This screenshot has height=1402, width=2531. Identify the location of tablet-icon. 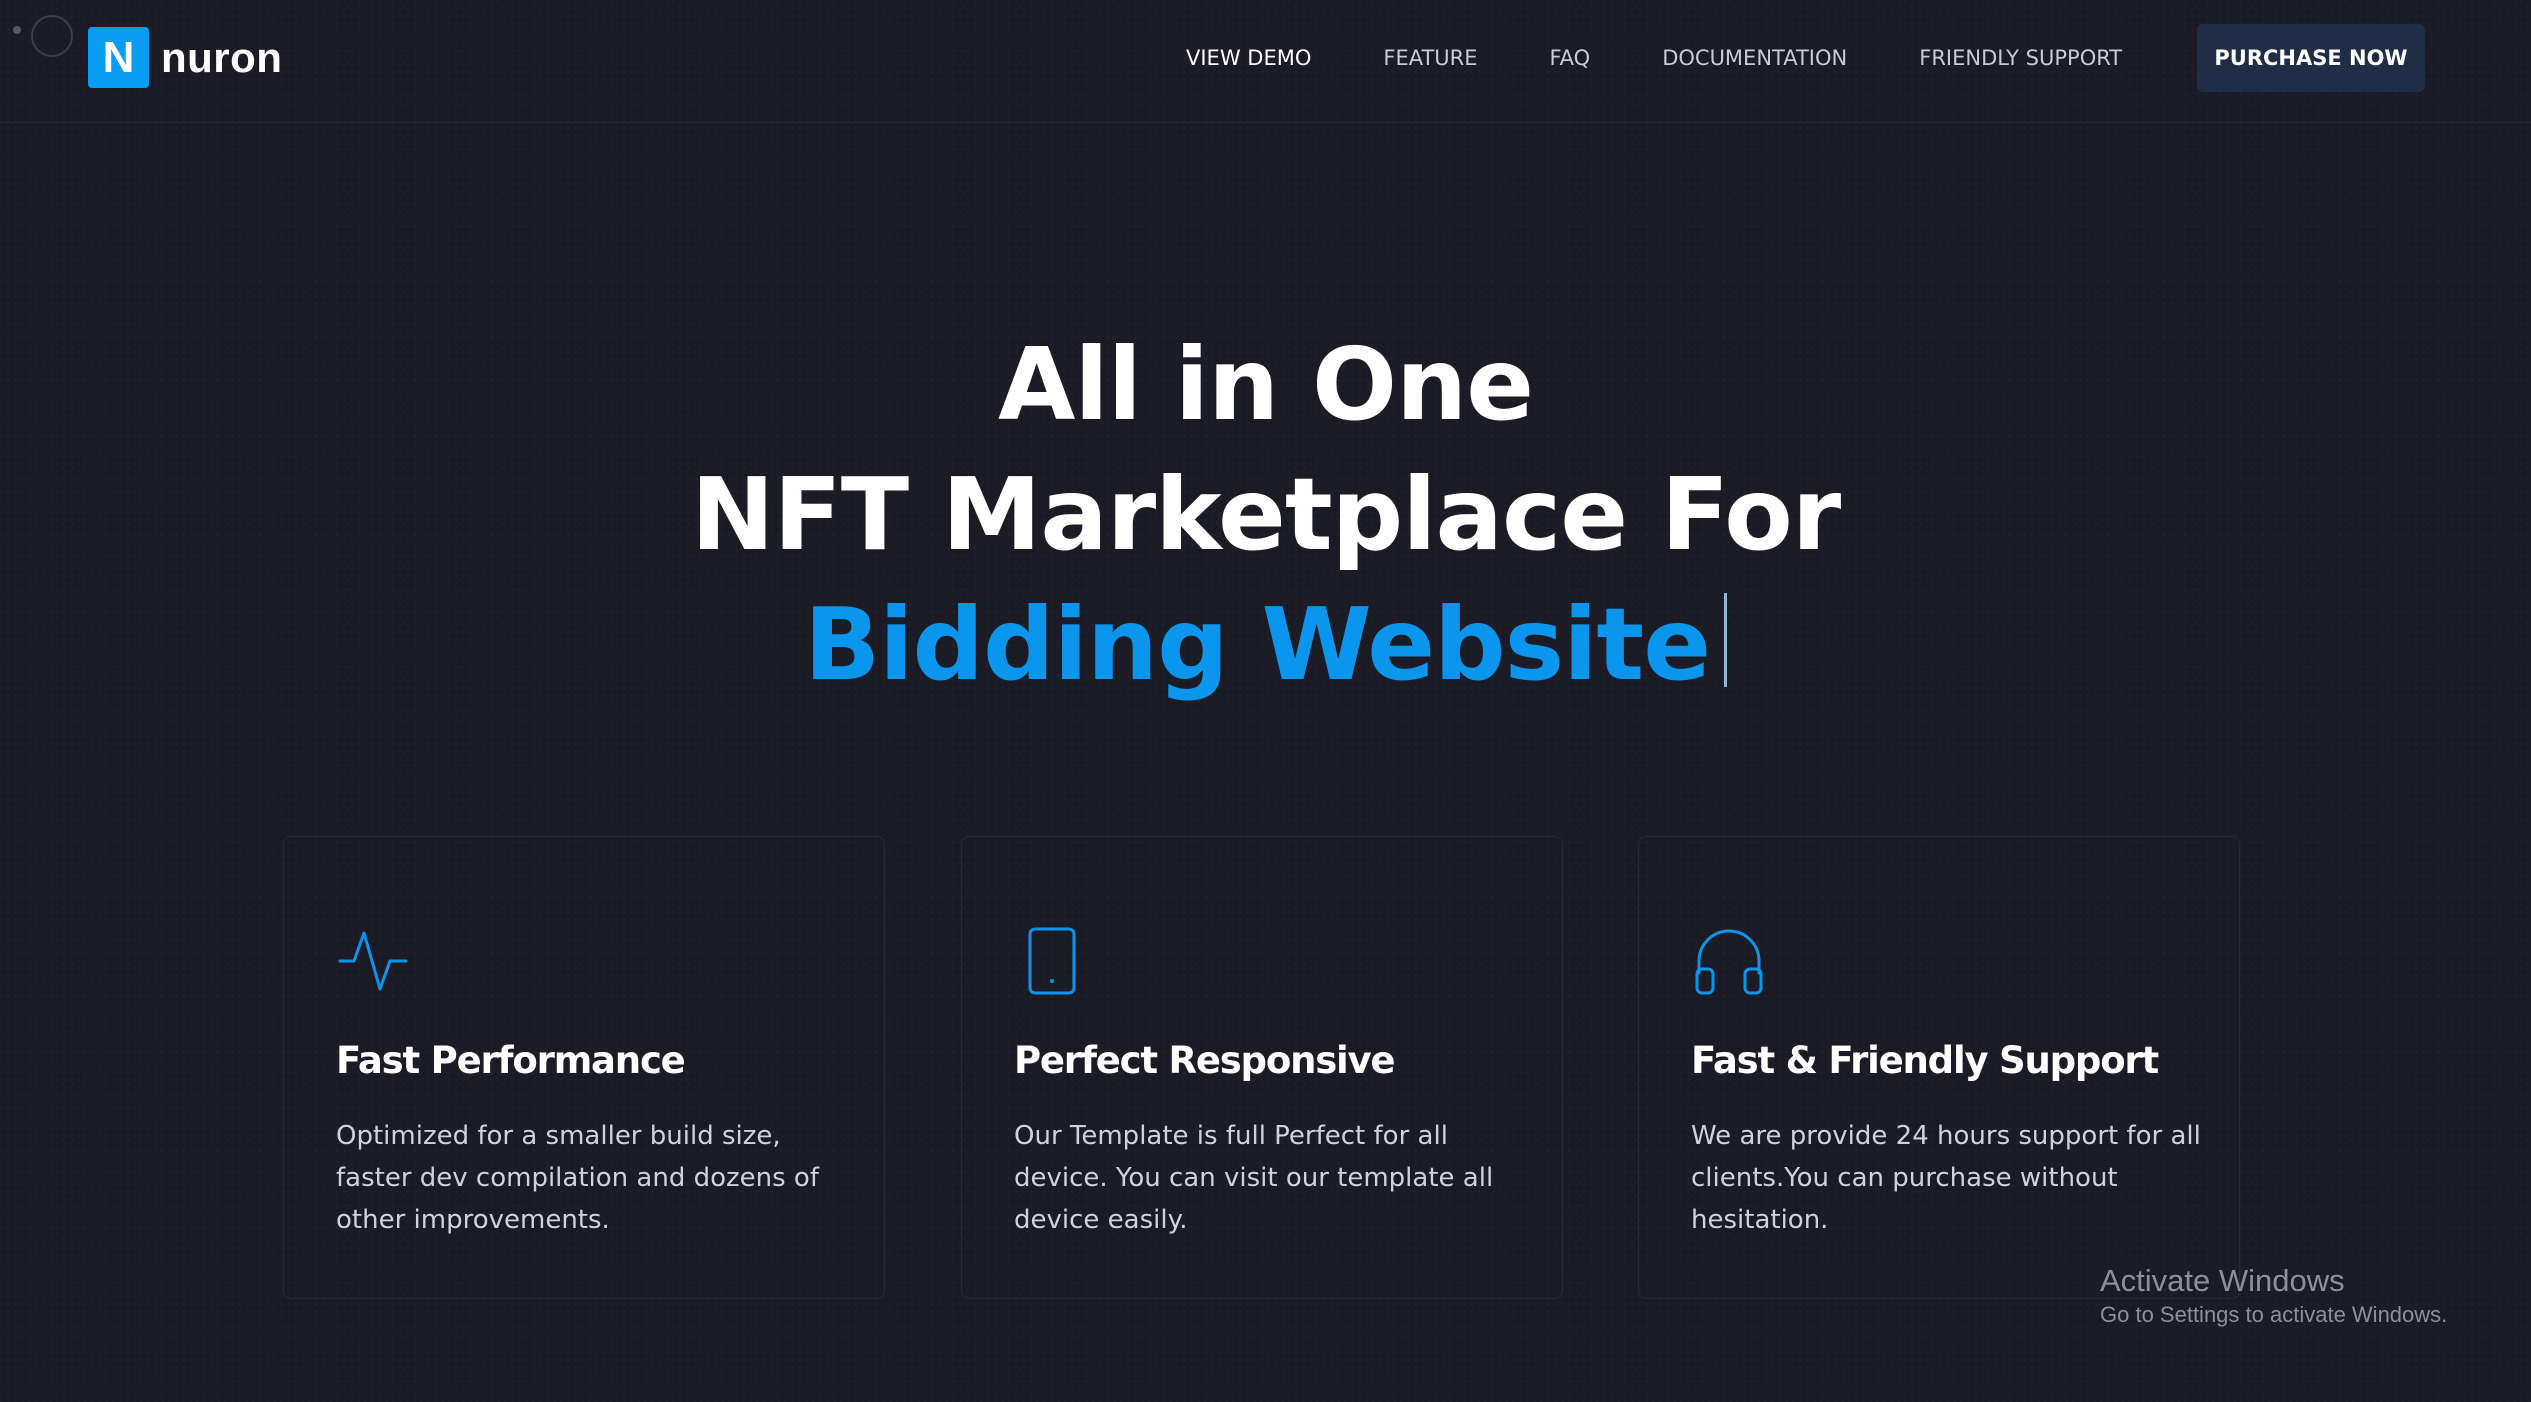
(1052, 961).